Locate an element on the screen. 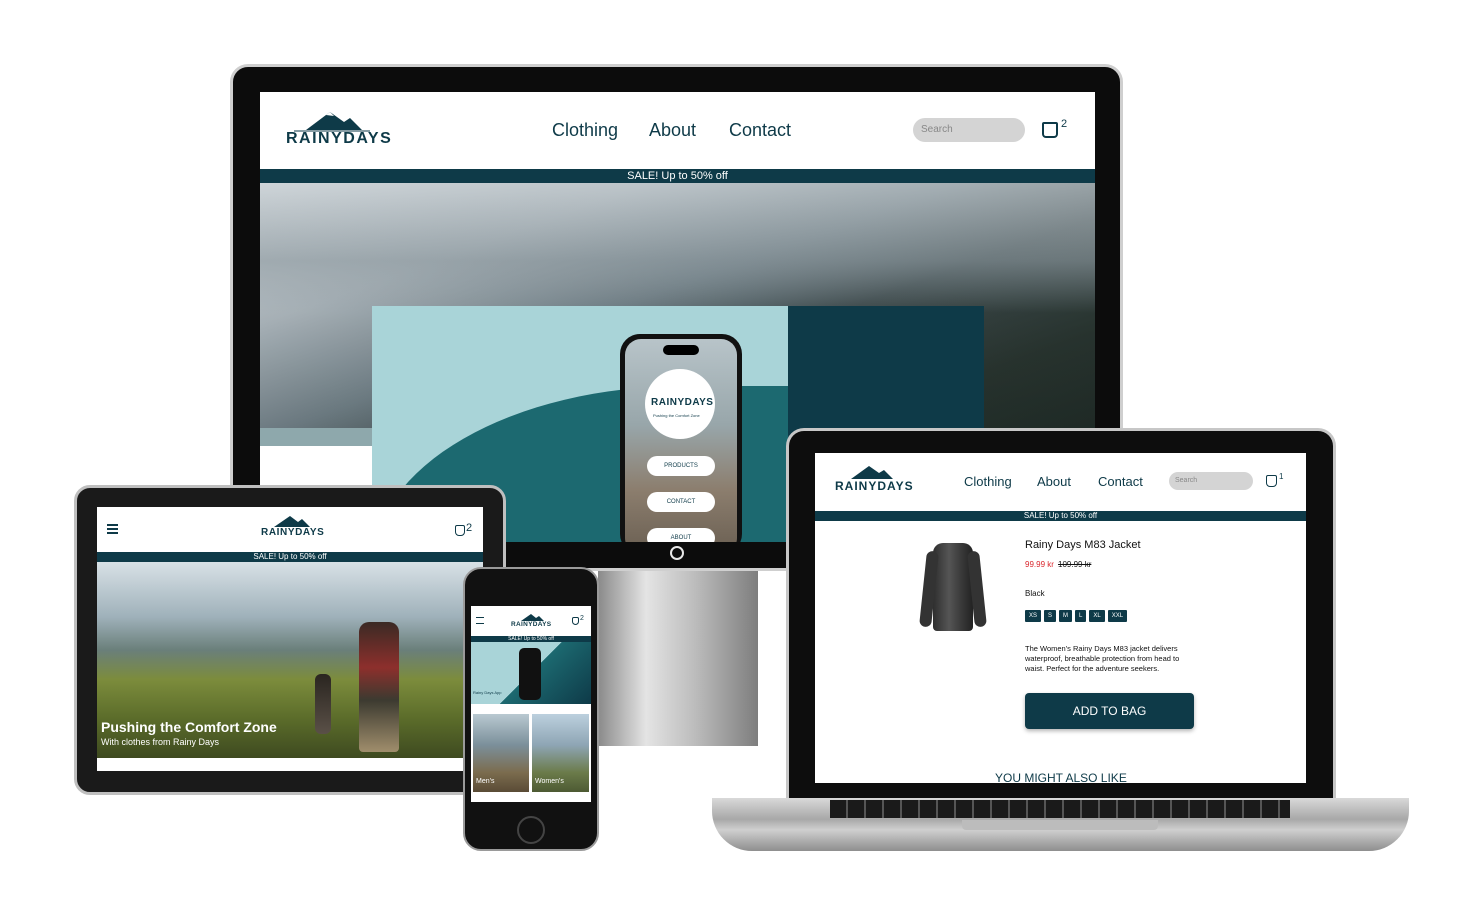 The height and width of the screenshot is (918, 1481). laptop-brand-name: RAINYDAYS is located at coordinates (874, 486).